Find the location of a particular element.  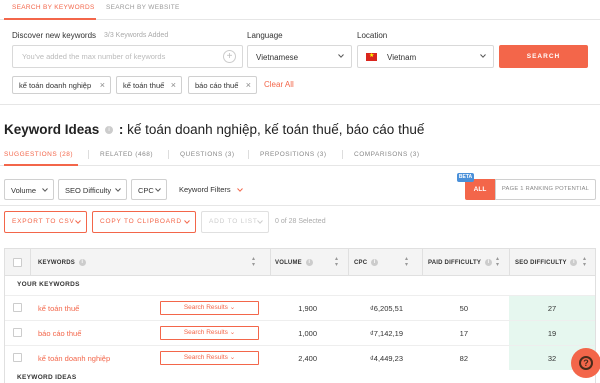

language-value: Vietnamese is located at coordinates (277, 57).